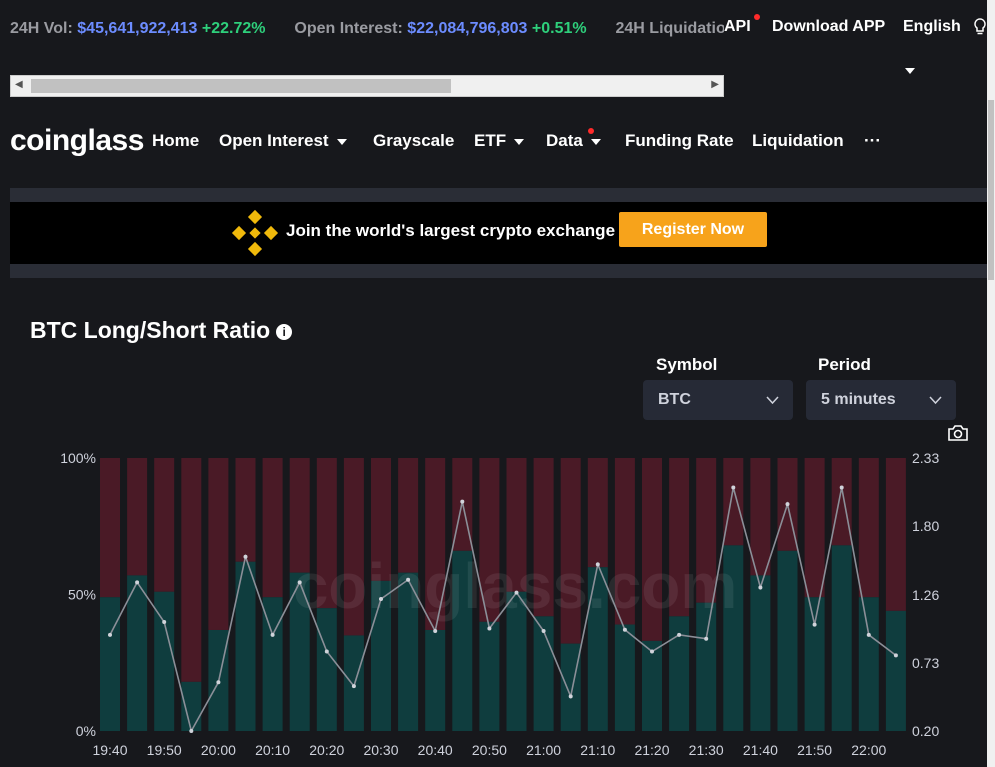 The width and height of the screenshot is (995, 767). What do you see at coordinates (233, 28) in the screenshot?
I see `vol-change: +22.72%` at bounding box center [233, 28].